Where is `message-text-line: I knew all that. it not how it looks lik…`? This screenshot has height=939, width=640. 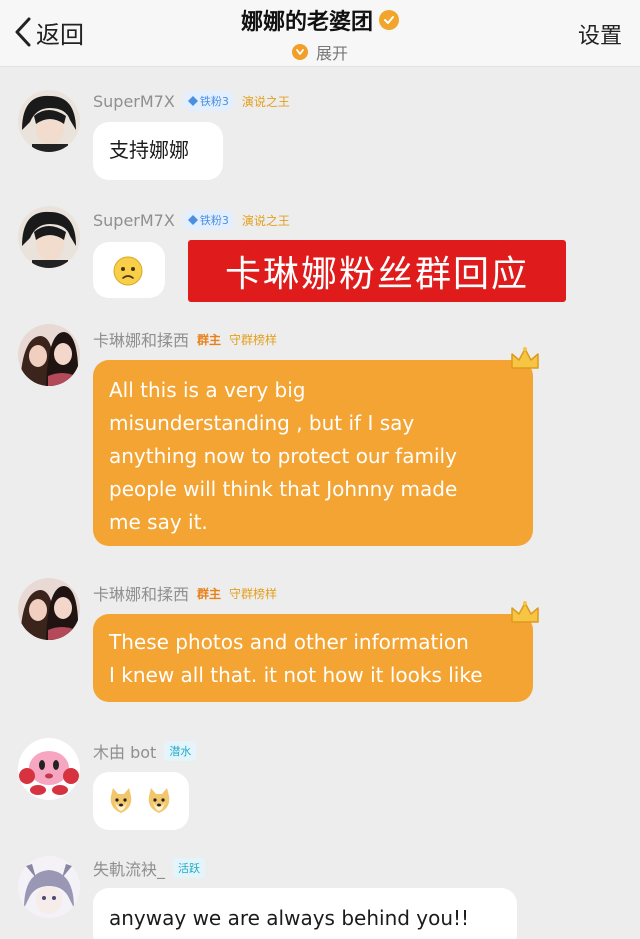 message-text-line: I knew all that. it not how it looks lik… is located at coordinates (296, 675).